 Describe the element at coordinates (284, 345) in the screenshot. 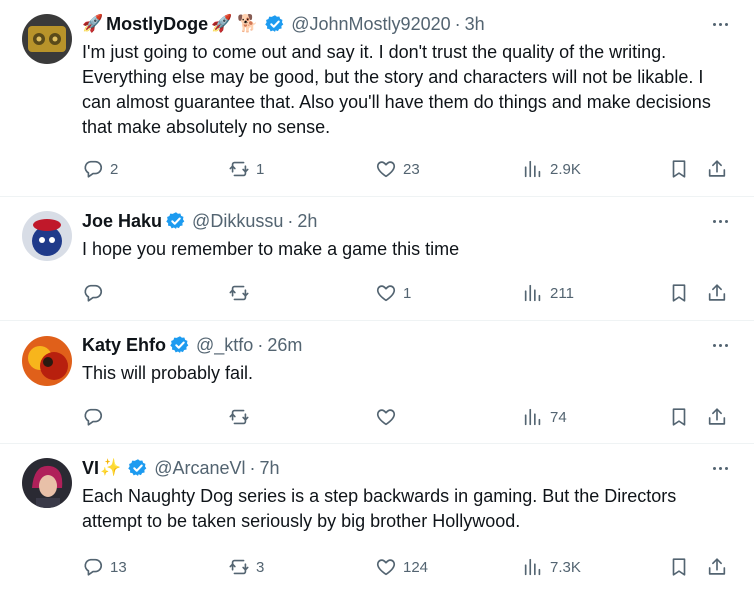

I see `timestamp: 26m` at that location.